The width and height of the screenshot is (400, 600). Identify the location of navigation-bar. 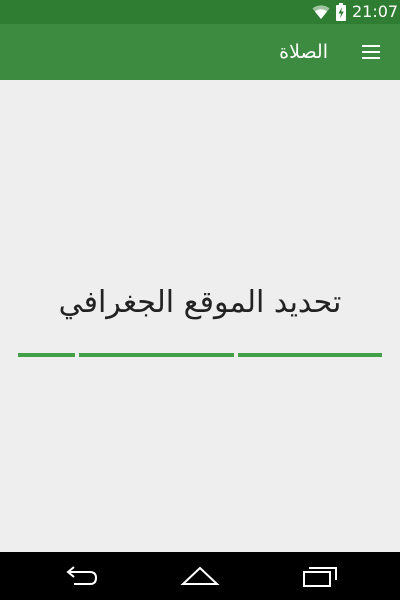
(200, 576).